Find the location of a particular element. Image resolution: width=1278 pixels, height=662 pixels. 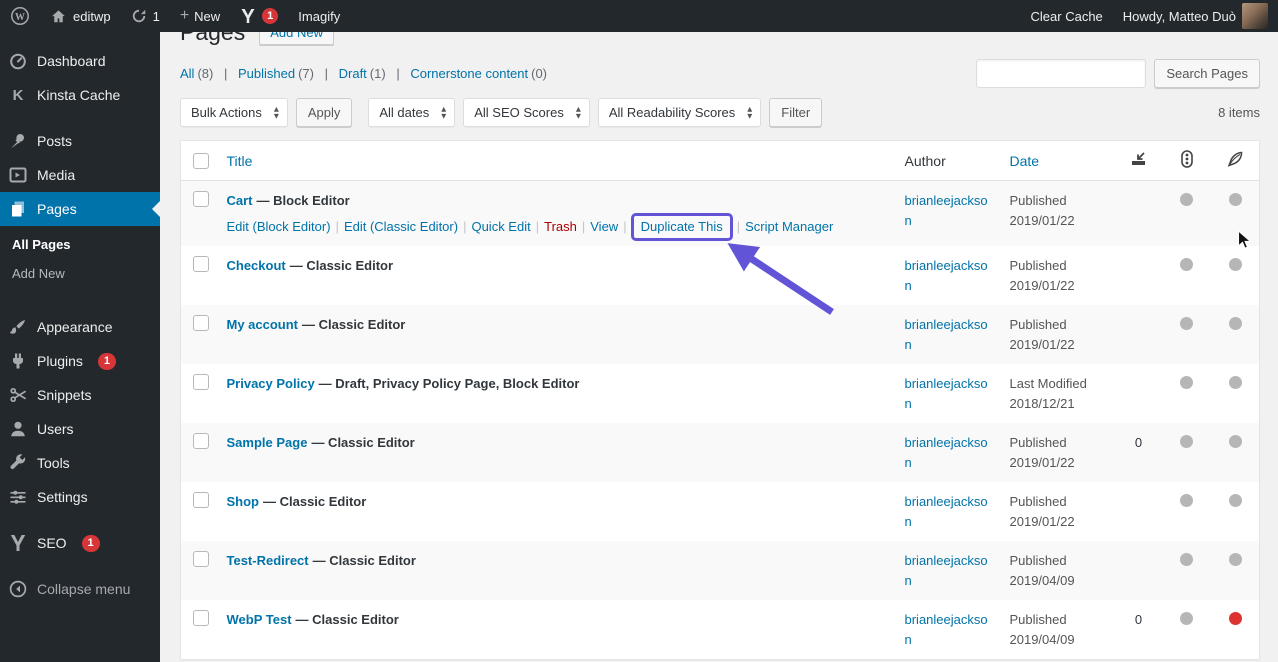

sidebar-item-kinsta-cache: K Kinsta Cache is located at coordinates (80, 95).